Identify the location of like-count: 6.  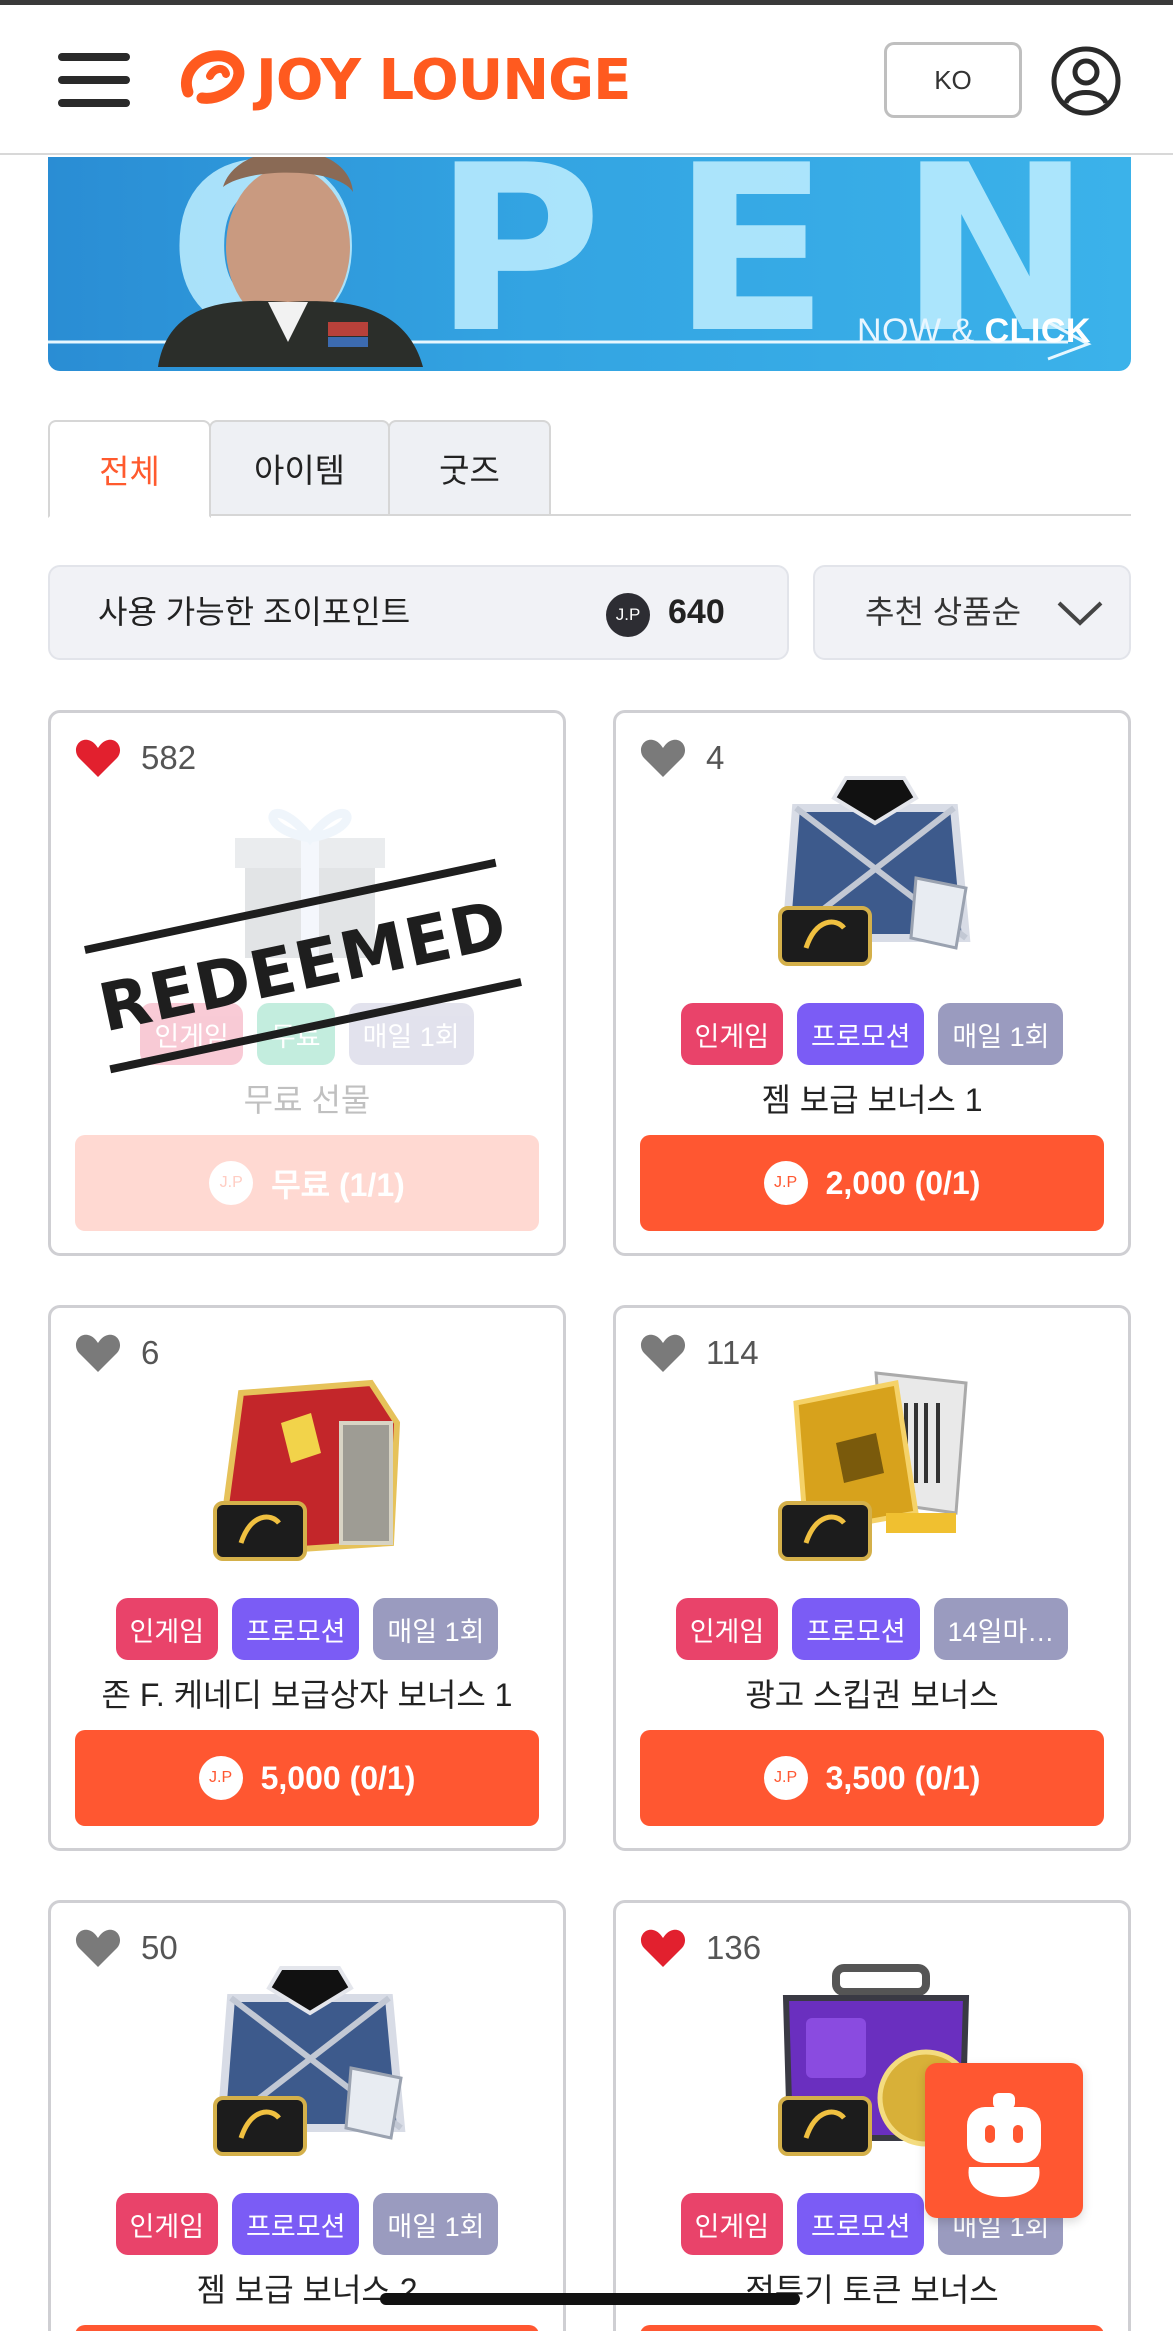
(150, 1352).